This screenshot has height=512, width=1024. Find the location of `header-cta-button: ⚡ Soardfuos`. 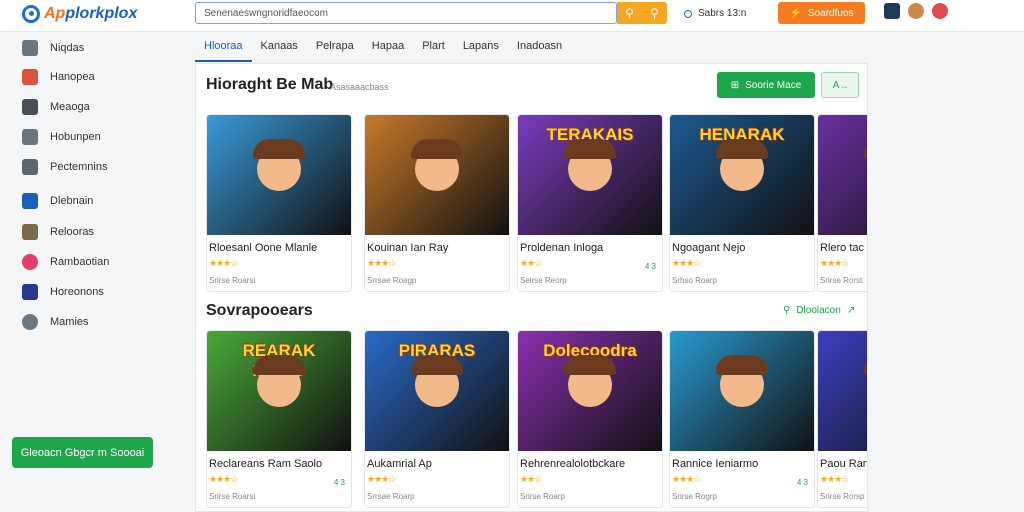

header-cta-button: ⚡ Soardfuos is located at coordinates (821, 13).